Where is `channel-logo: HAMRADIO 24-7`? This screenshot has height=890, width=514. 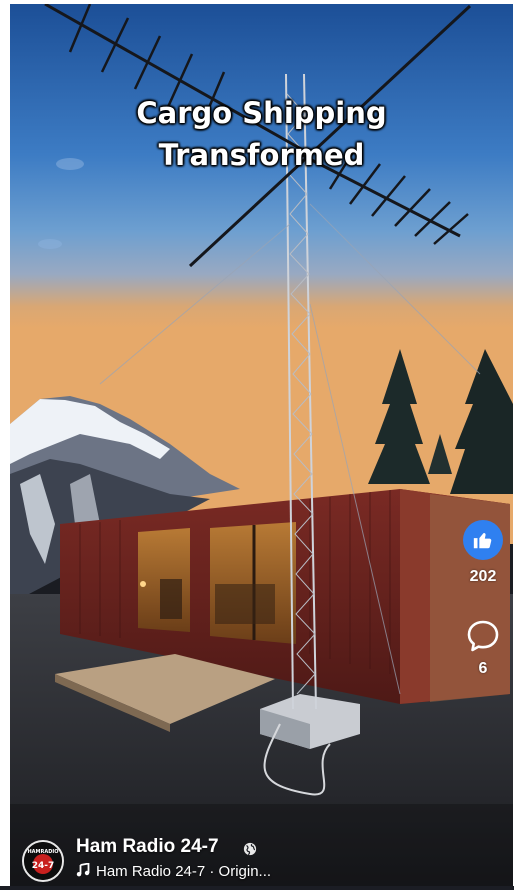 channel-logo: HAMRADIO 24-7 is located at coordinates (43, 861).